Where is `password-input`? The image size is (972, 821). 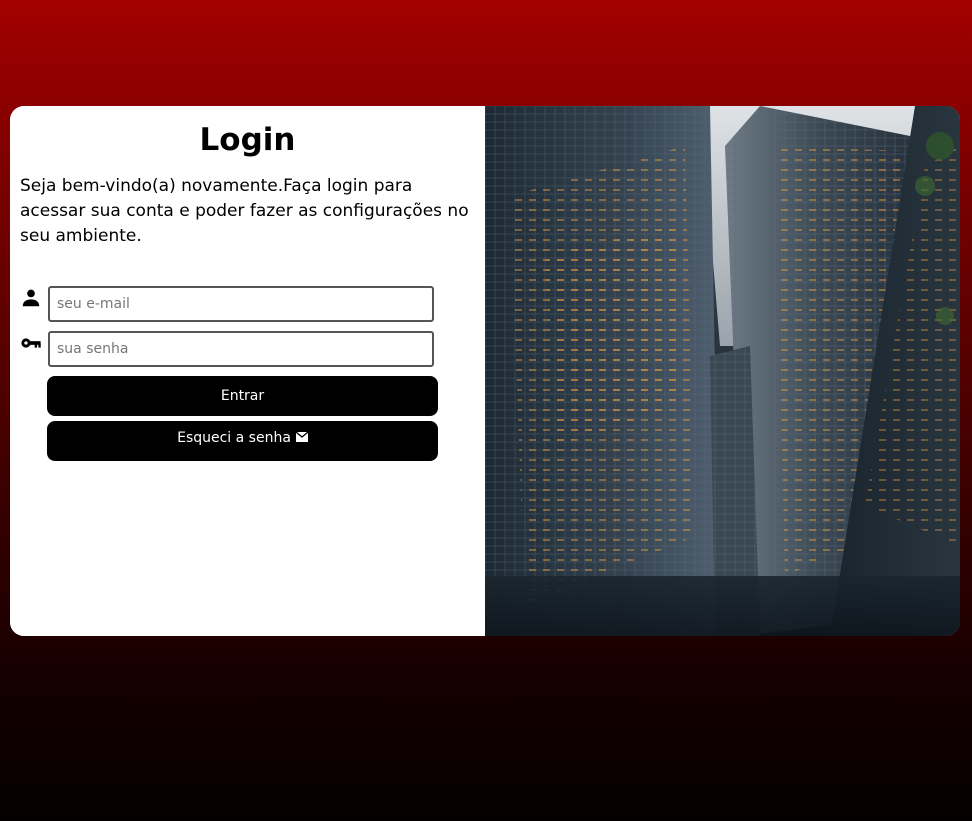
password-input is located at coordinates (241, 349).